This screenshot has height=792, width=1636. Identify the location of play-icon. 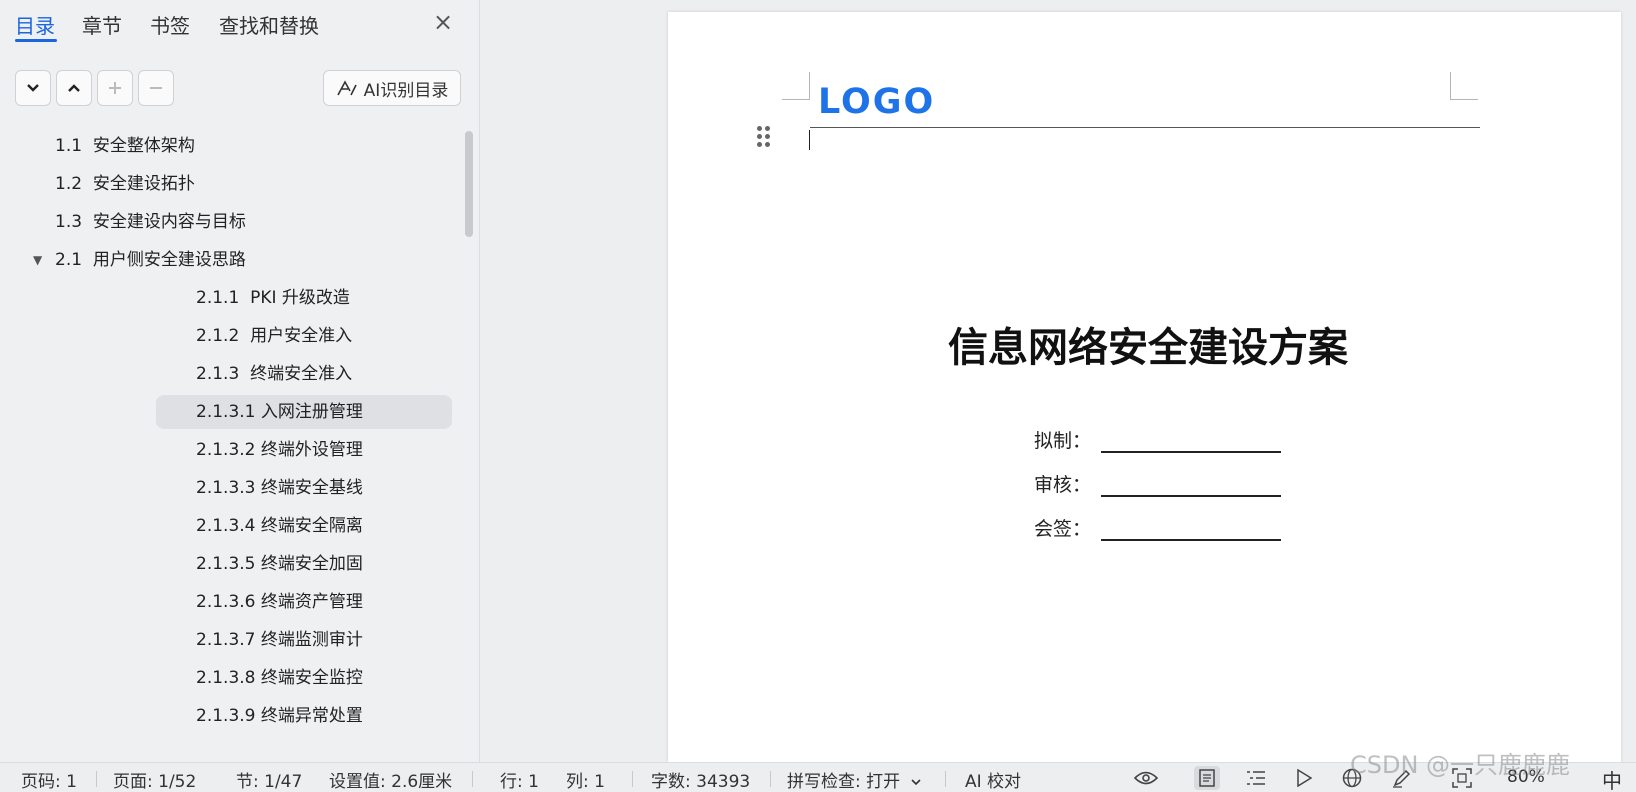
(1304, 778).